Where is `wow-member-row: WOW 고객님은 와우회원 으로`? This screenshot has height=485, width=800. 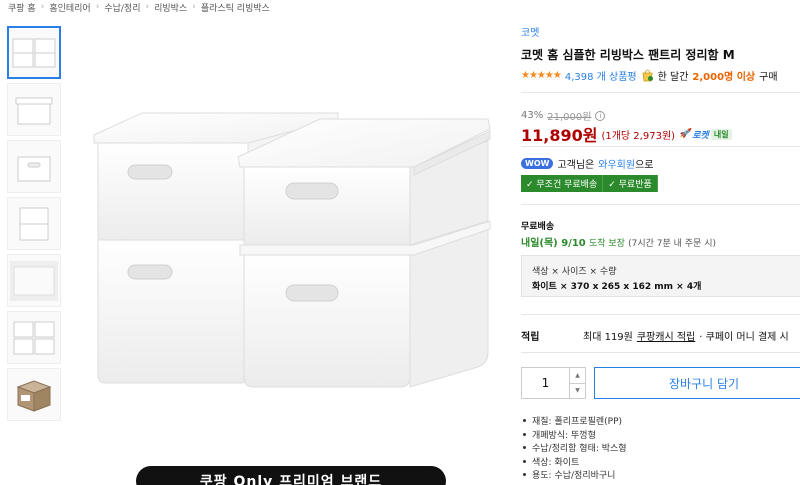 wow-member-row: WOW 고객님은 와우회원 으로 is located at coordinates (587, 163).